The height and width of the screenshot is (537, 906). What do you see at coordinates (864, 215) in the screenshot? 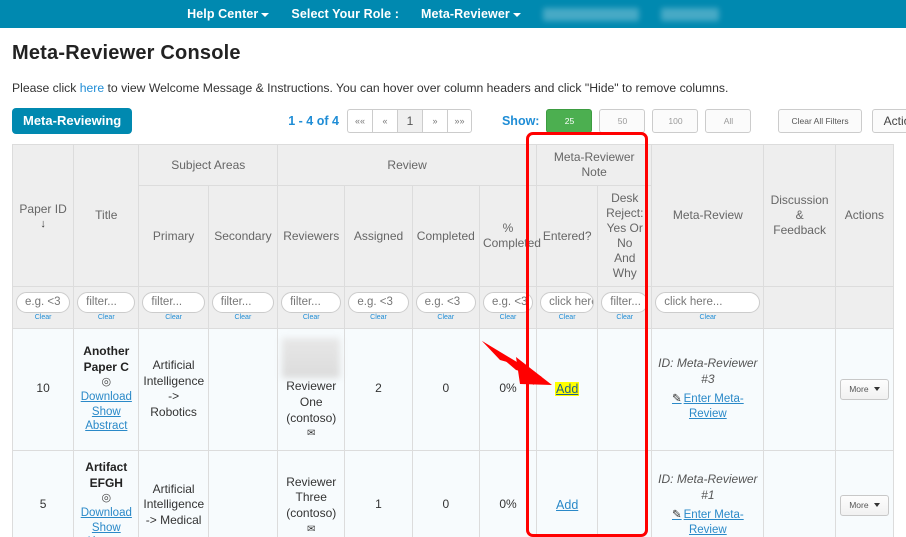
I see `col-header-actions: Actions` at bounding box center [864, 215].